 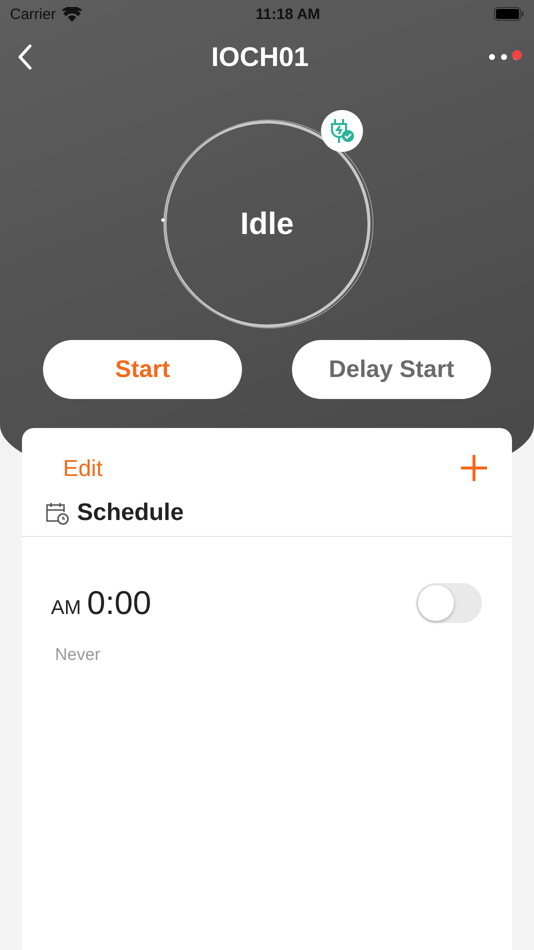 What do you see at coordinates (267, 224) in the screenshot?
I see `device-status: Idle` at bounding box center [267, 224].